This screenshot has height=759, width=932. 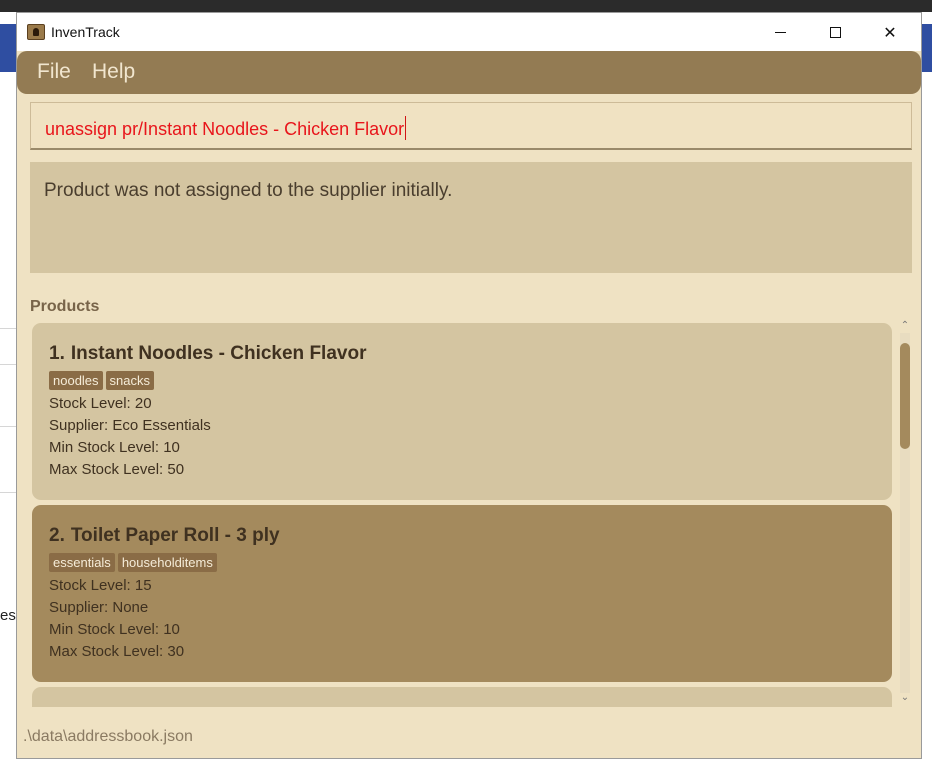 I want to click on stock-level: Stock Level: 20, so click(x=100, y=403).